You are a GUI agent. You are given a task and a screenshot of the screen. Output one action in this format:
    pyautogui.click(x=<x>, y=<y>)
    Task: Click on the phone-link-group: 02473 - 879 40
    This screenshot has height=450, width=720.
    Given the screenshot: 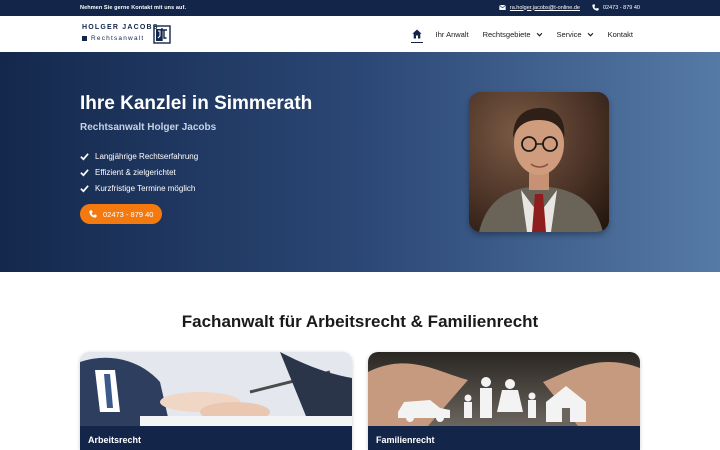 What is the action you would take?
    pyautogui.click(x=616, y=7)
    